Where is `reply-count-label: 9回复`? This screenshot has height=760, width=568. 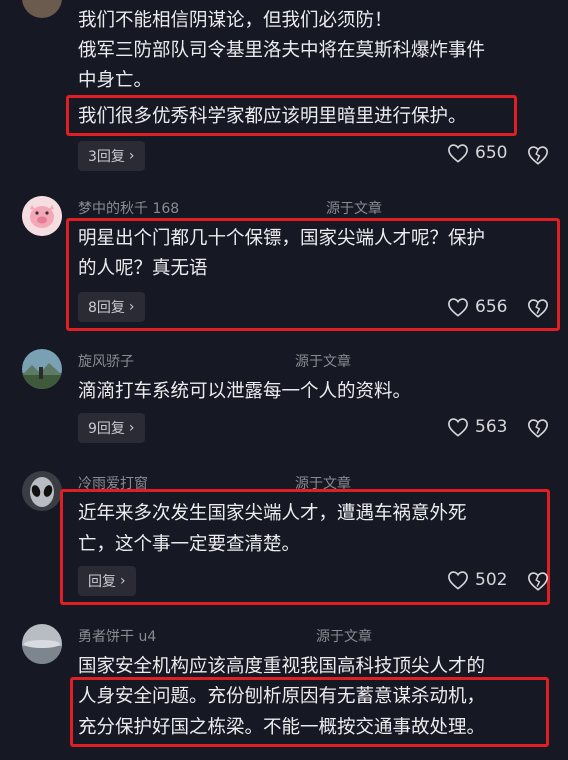 reply-count-label: 9回复 is located at coordinates (106, 429).